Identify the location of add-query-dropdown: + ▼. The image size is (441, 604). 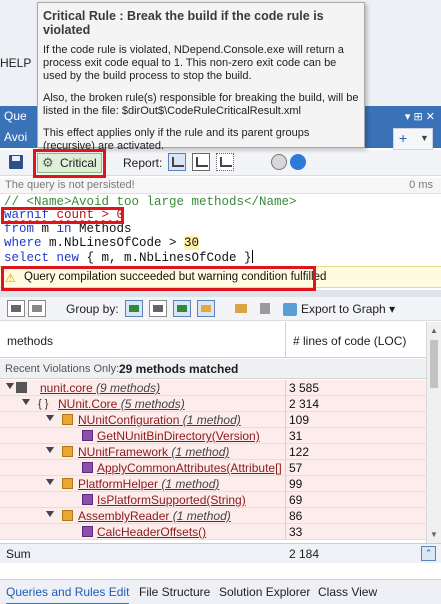
(413, 139).